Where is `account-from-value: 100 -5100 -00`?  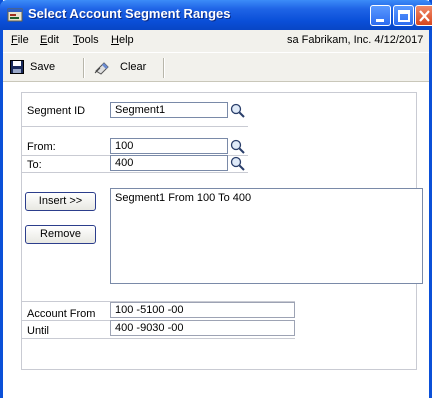 account-from-value: 100 -5100 -00 is located at coordinates (202, 310).